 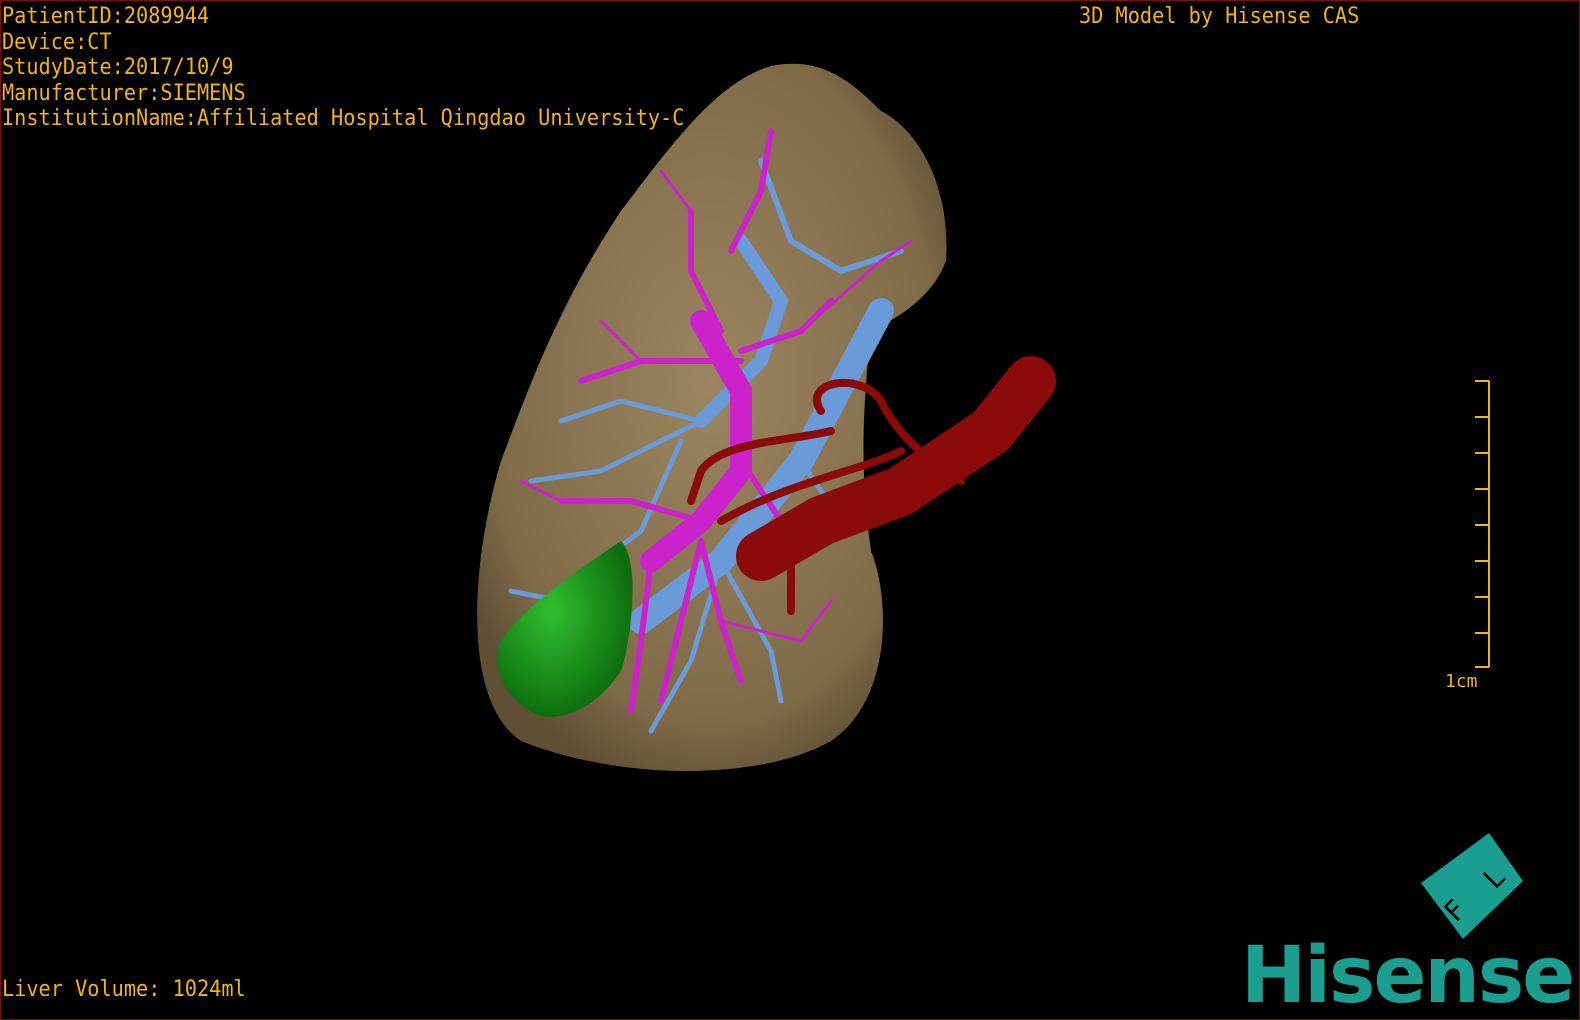 What do you see at coordinates (1482, 524) in the screenshot?
I see `scale-bar` at bounding box center [1482, 524].